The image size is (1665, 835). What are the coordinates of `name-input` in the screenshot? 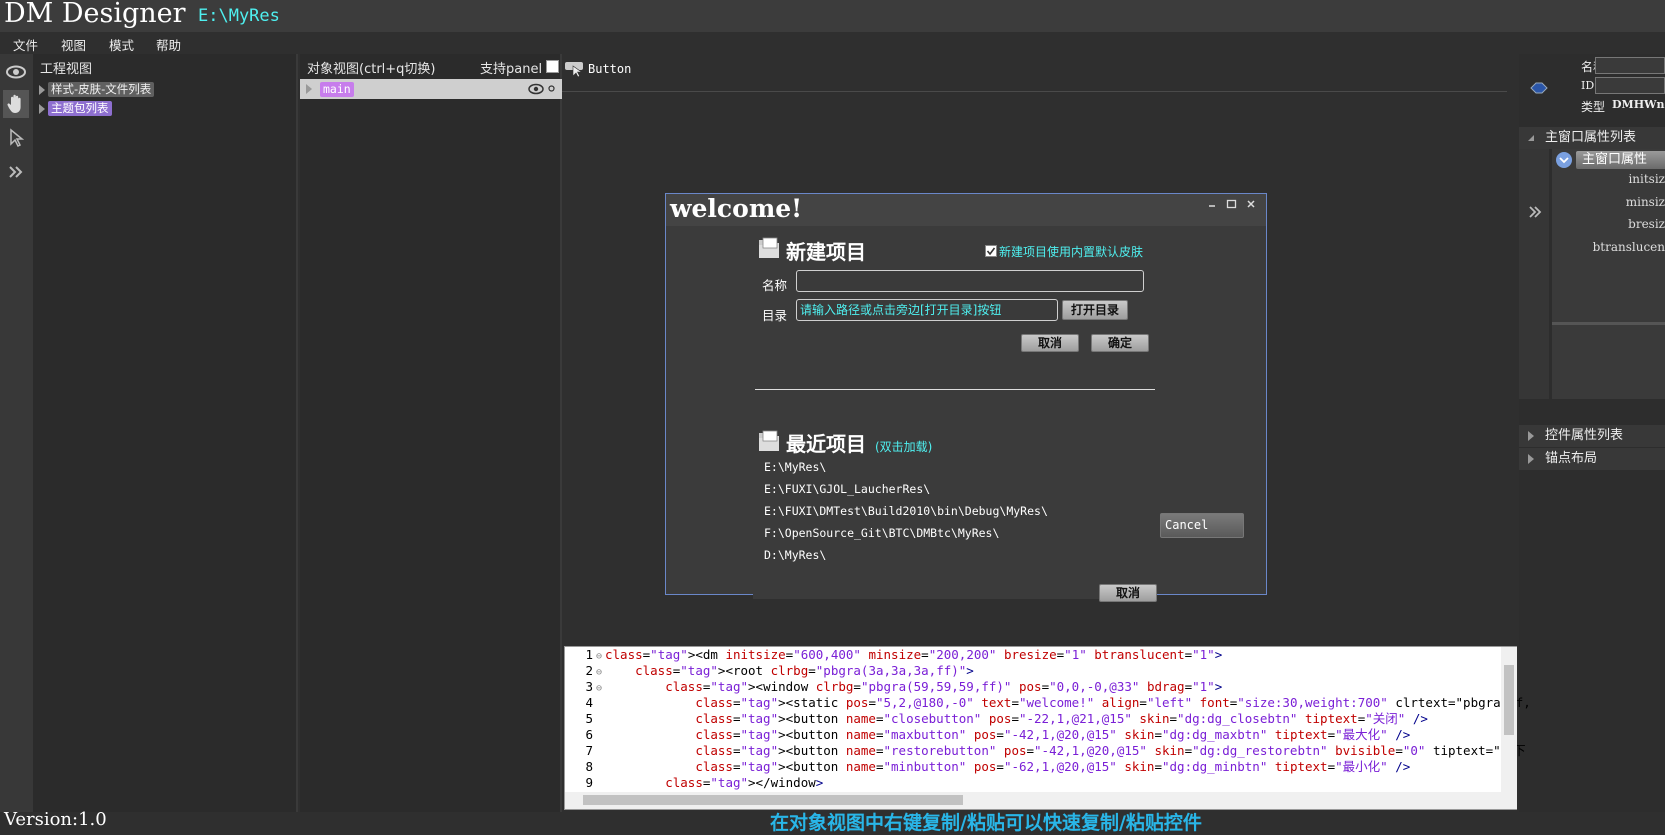 It's located at (970, 281).